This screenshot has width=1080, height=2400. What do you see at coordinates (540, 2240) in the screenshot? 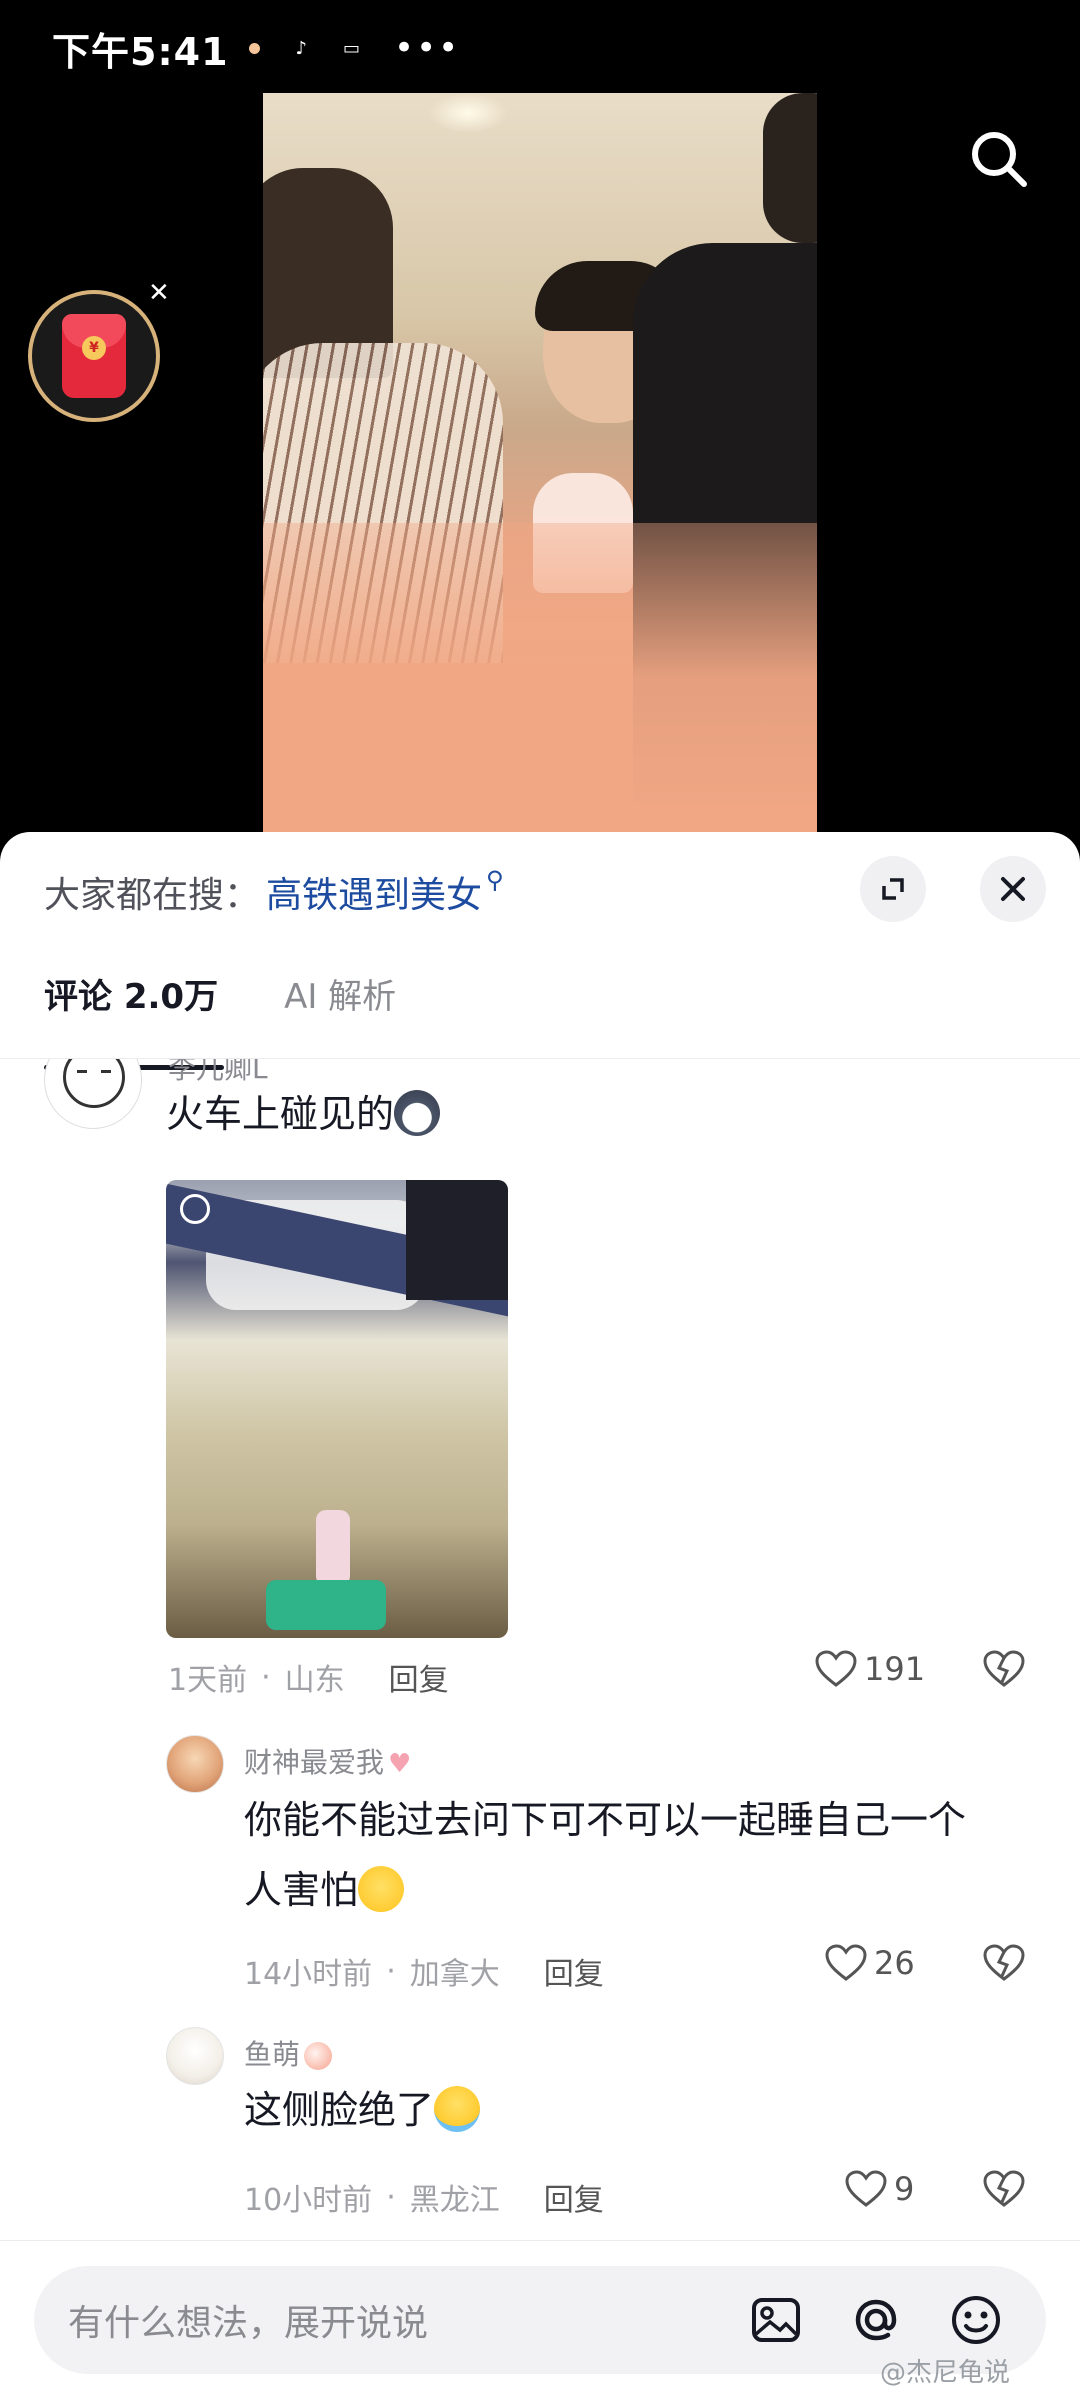
I see `input-divider` at bounding box center [540, 2240].